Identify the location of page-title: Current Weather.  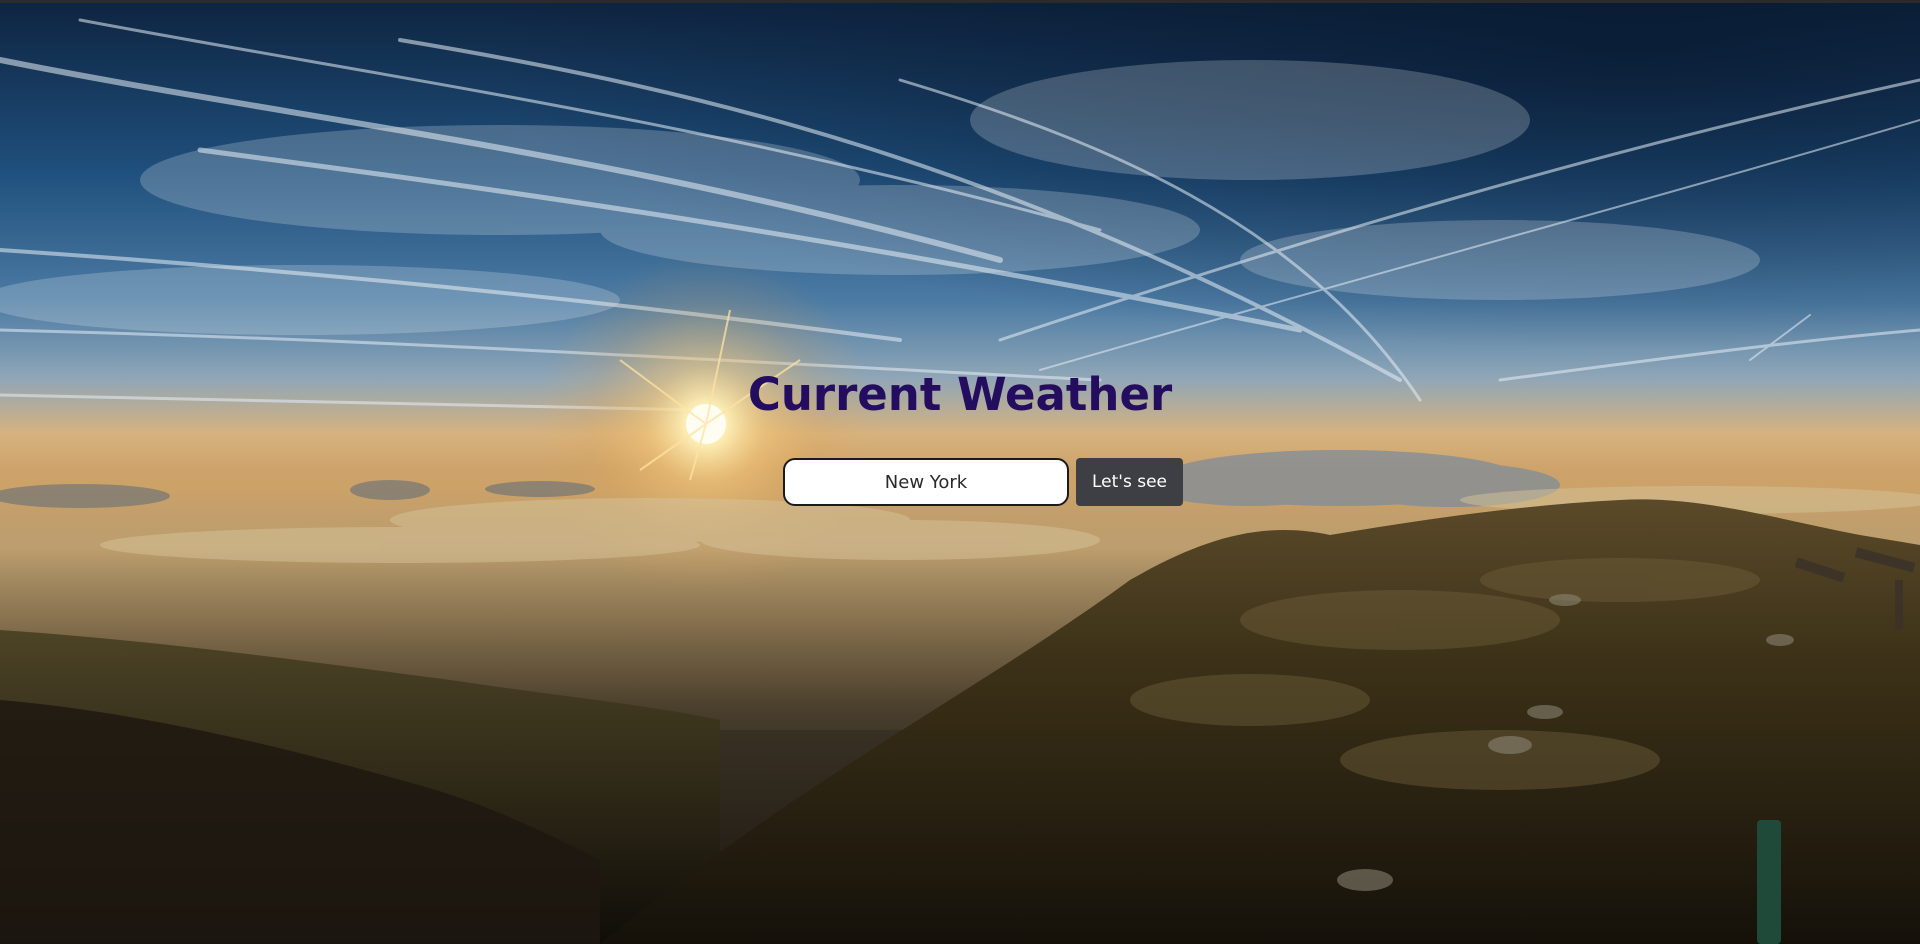
(960, 394).